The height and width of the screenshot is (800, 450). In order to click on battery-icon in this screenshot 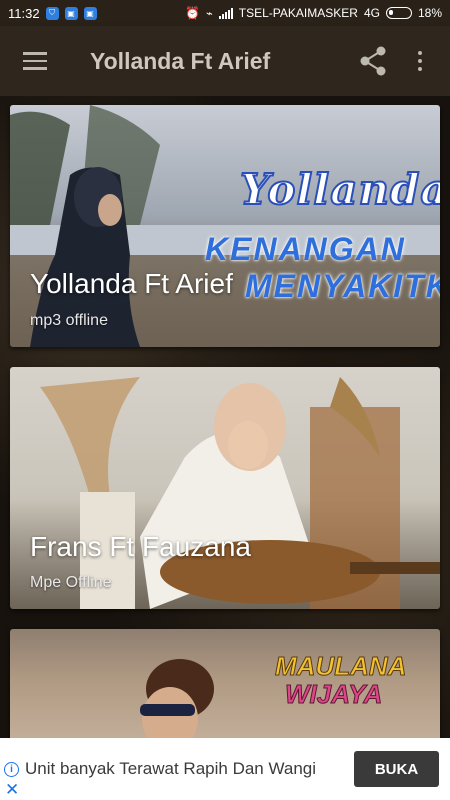, I will do `click(398, 13)`.